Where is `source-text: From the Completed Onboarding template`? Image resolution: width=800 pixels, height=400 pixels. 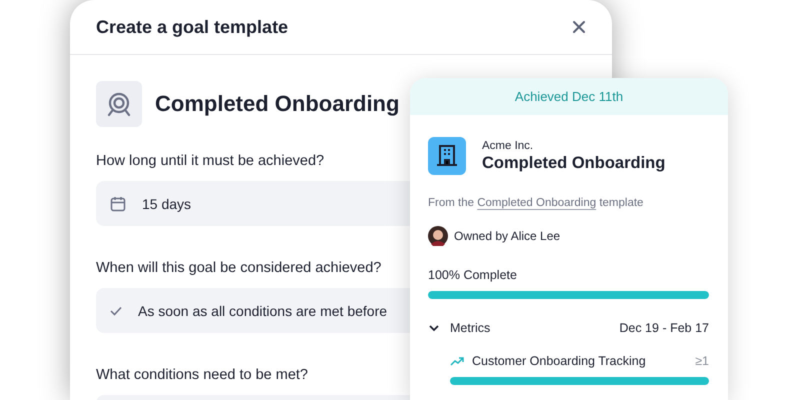 source-text: From the Completed Onboarding template is located at coordinates (536, 203).